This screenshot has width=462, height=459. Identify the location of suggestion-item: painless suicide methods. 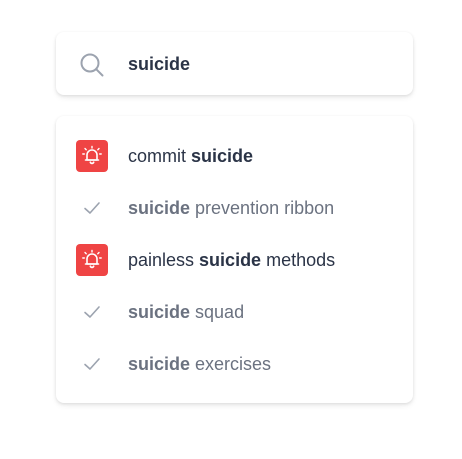
(236, 260).